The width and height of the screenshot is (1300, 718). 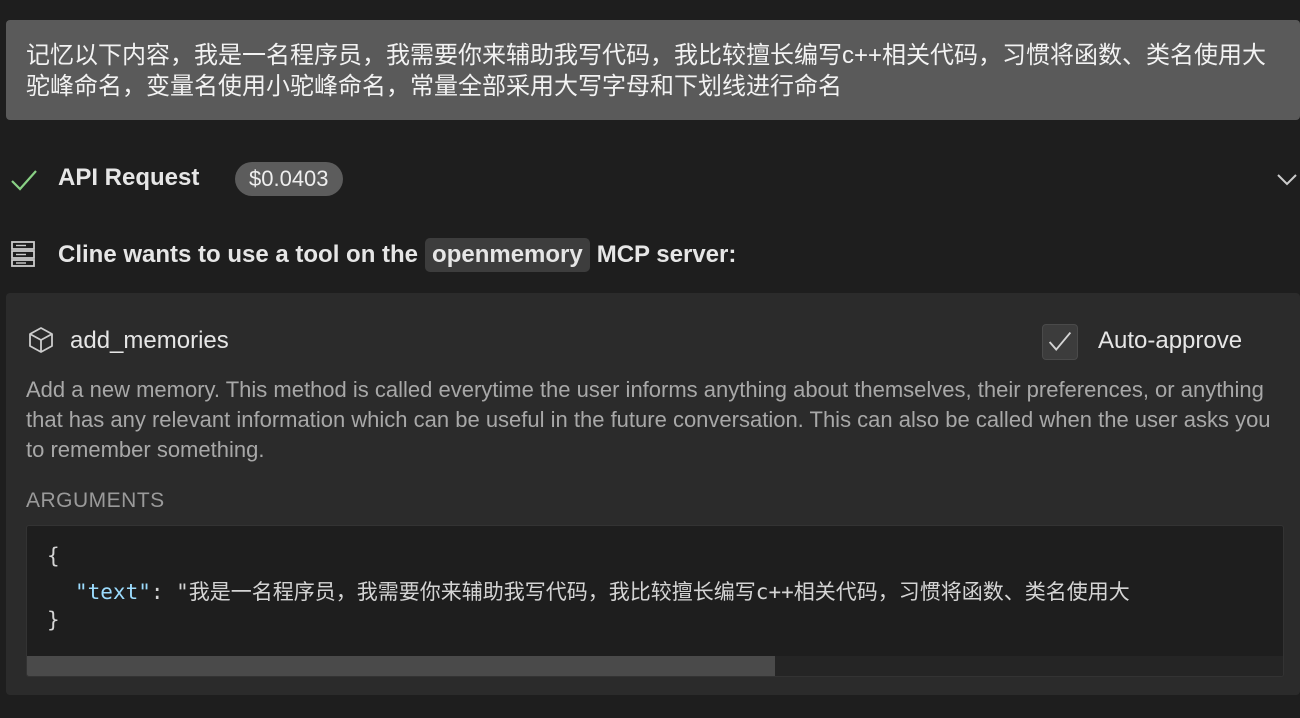 What do you see at coordinates (238, 254) in the screenshot?
I see `tool-request-prefix: Cline wants to use a tool on the` at bounding box center [238, 254].